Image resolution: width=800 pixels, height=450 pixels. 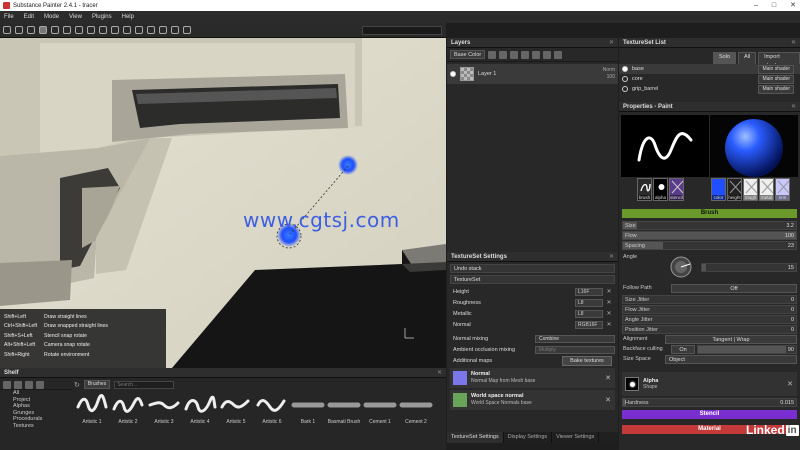 I want to click on size-slider: Size 3.2, so click(x=709, y=225).